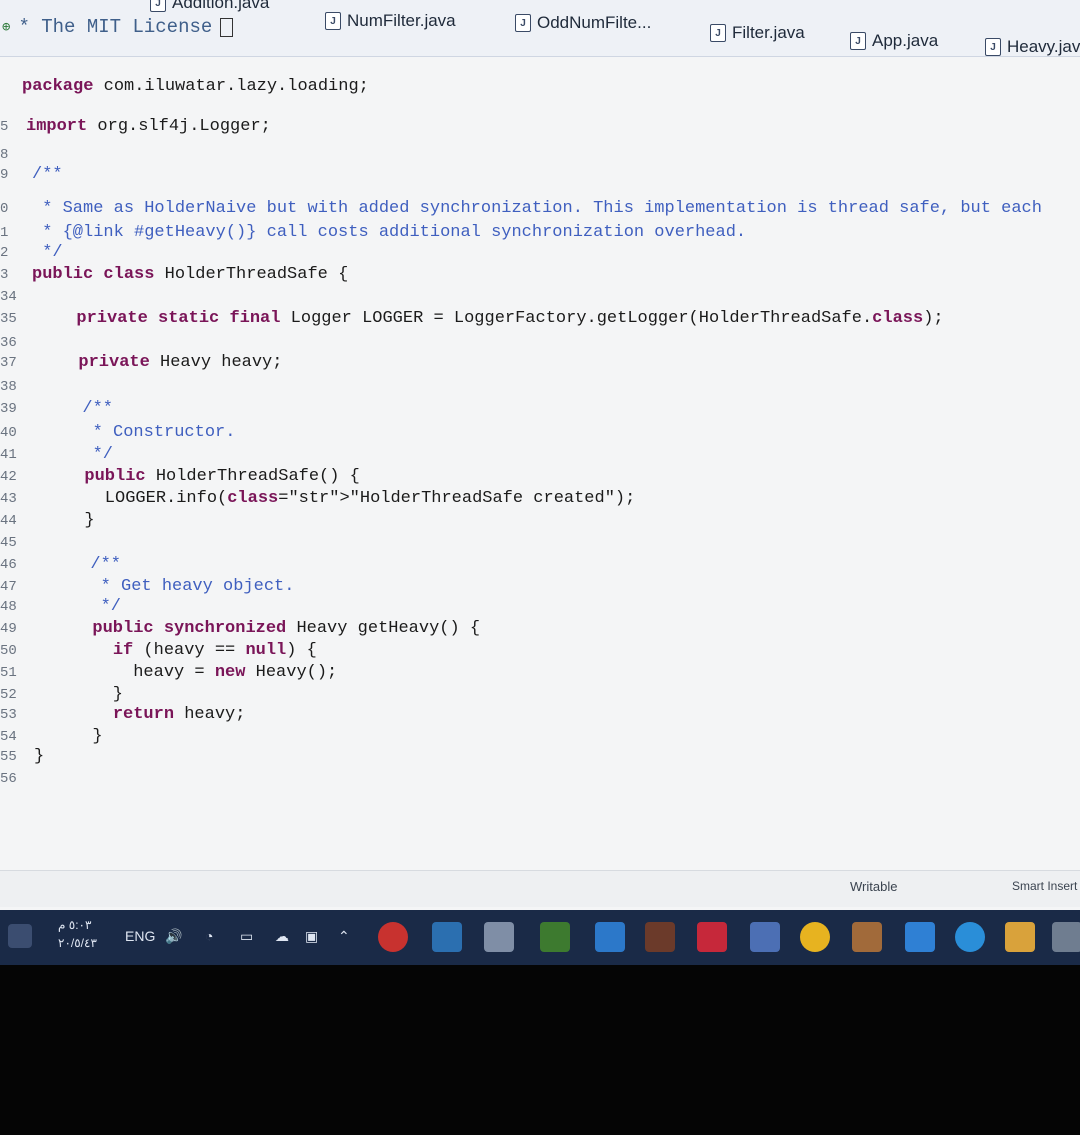  Describe the element at coordinates (6, 27) in the screenshot. I see `fold-expand-icon: ⊕` at that location.